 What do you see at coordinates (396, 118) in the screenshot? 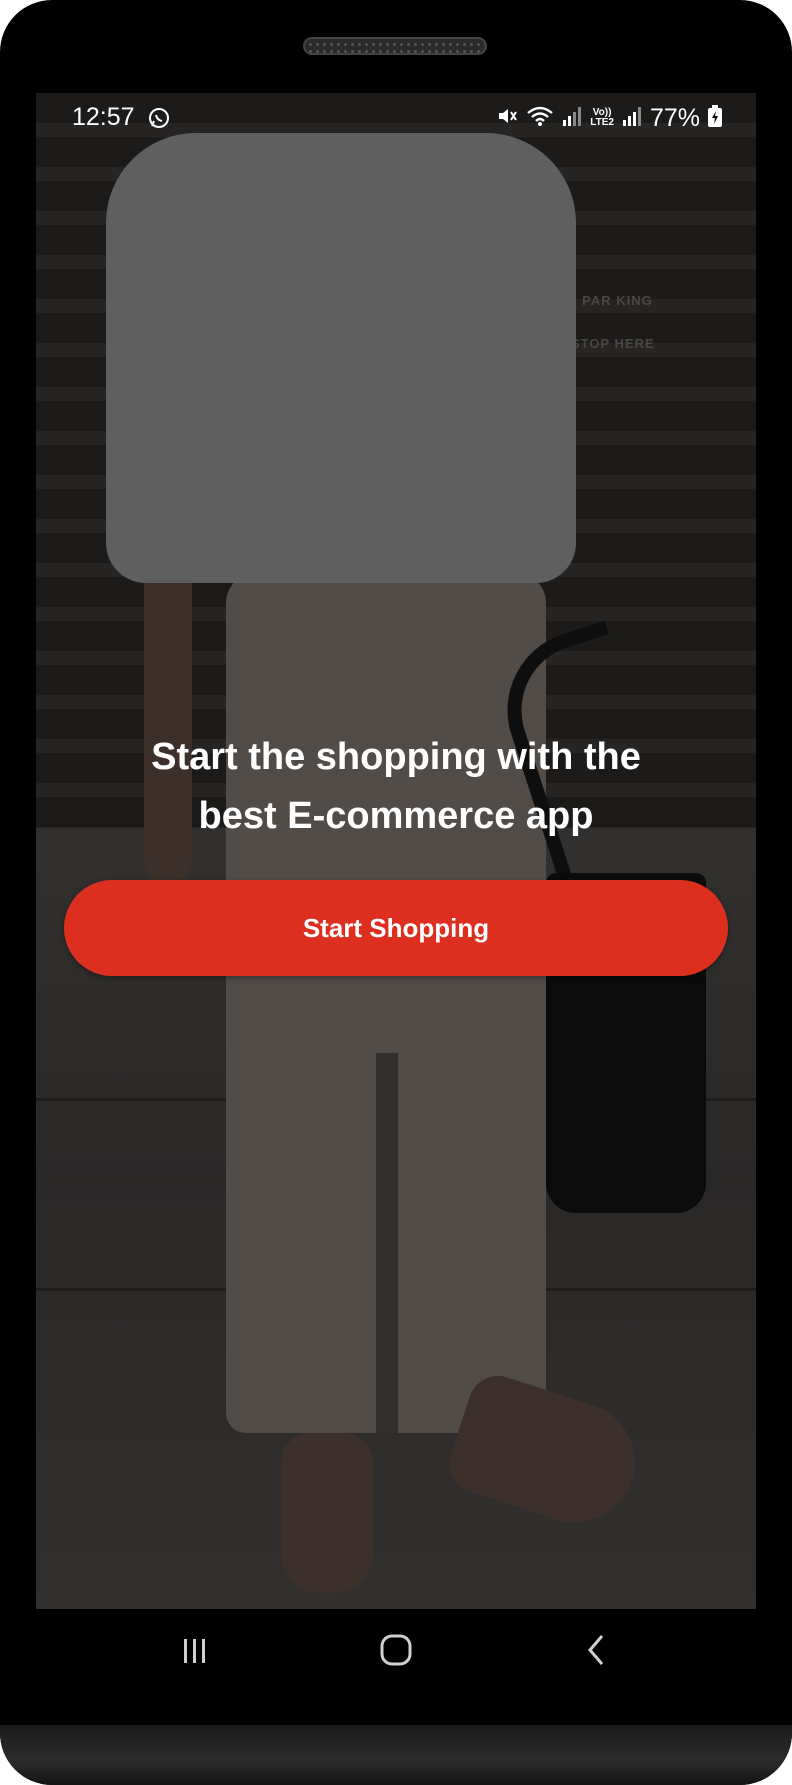
I see `status-bar: 12:57 Vo)) LTE2 77%` at bounding box center [396, 118].